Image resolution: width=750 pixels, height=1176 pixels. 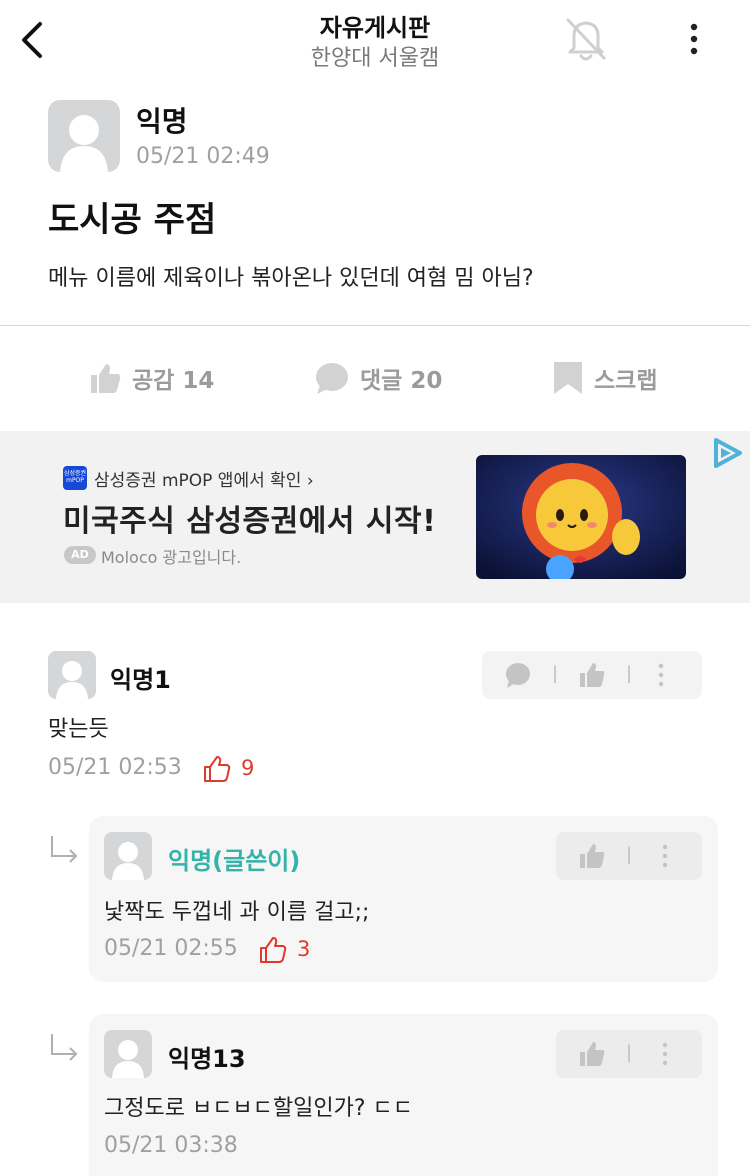 I want to click on bookmark-icon, so click(x=568, y=378).